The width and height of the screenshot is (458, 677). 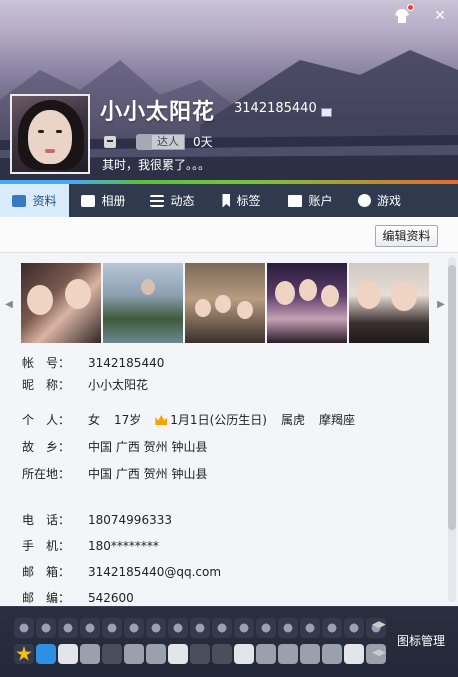 I want to click on tab-label: 游戏, so click(x=388, y=201).